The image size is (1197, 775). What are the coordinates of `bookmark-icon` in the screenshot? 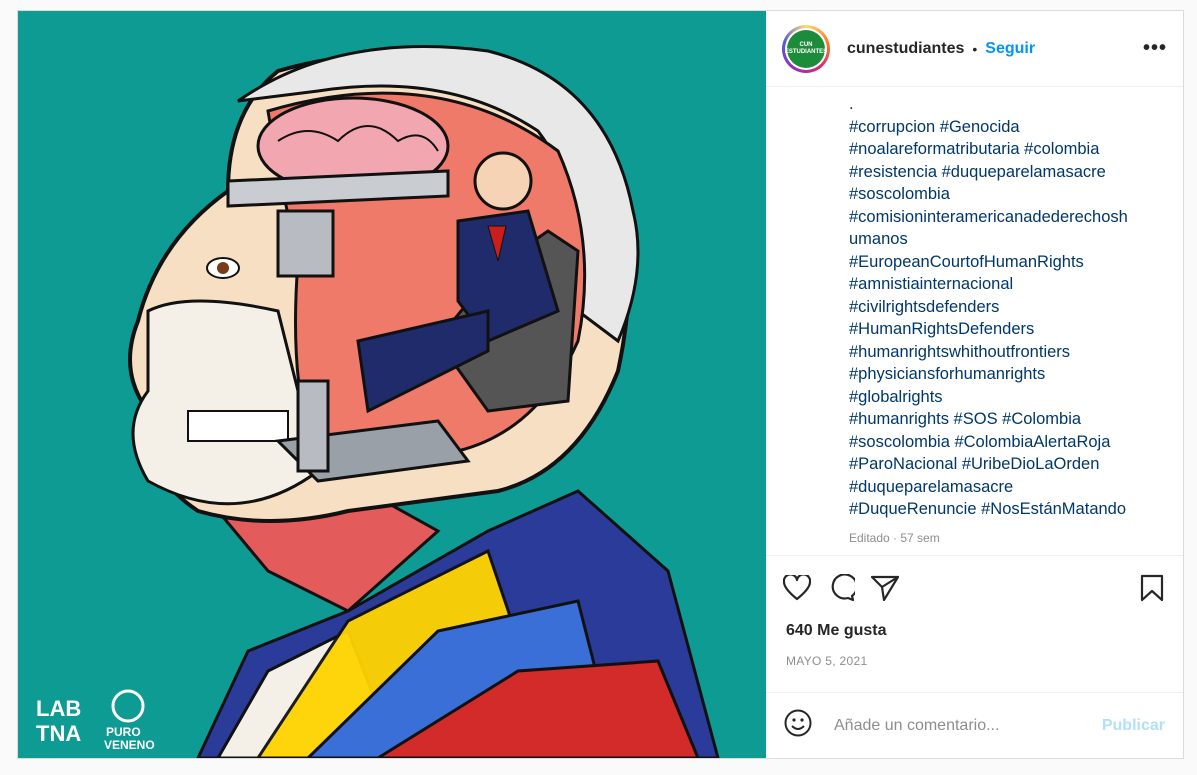 It's located at (1152, 588).